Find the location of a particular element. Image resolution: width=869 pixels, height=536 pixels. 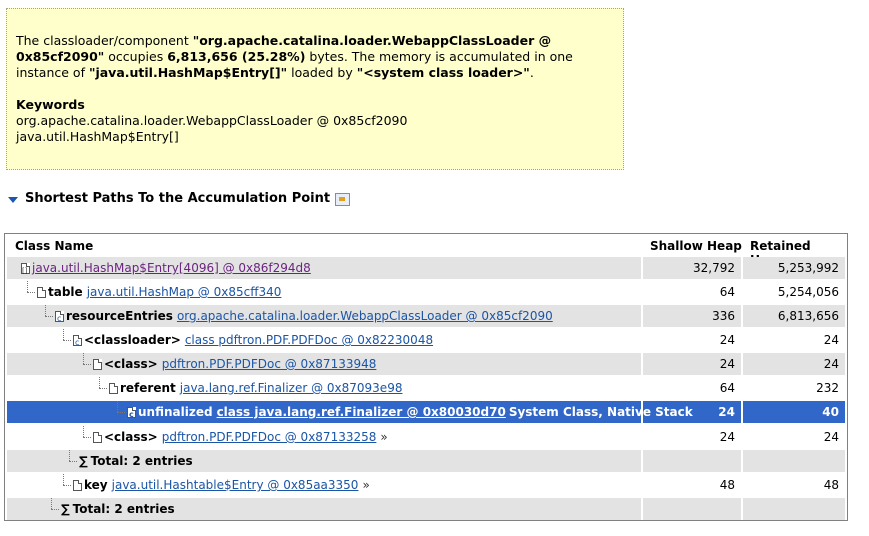

class-name-cell: table java.util.HashMap @ 0x85cff340 is located at coordinates (324, 292).